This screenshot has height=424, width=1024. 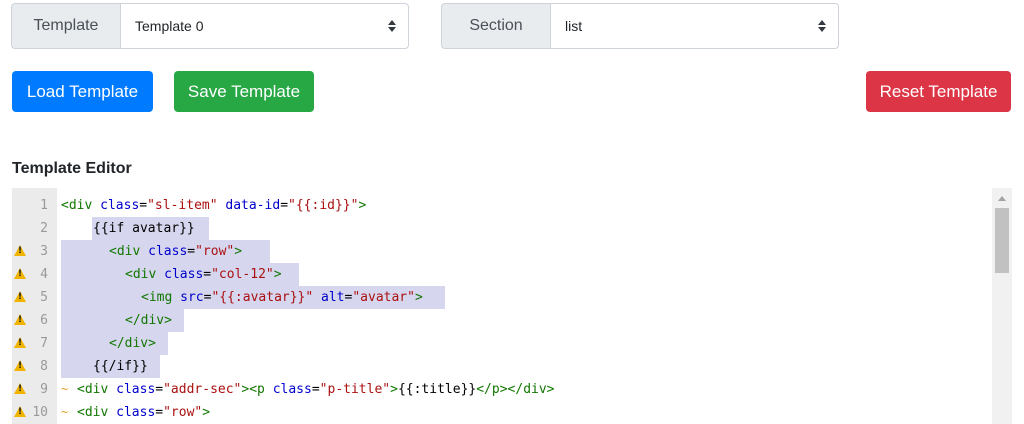 I want to click on scrollbar-thumb, so click(x=1002, y=240).